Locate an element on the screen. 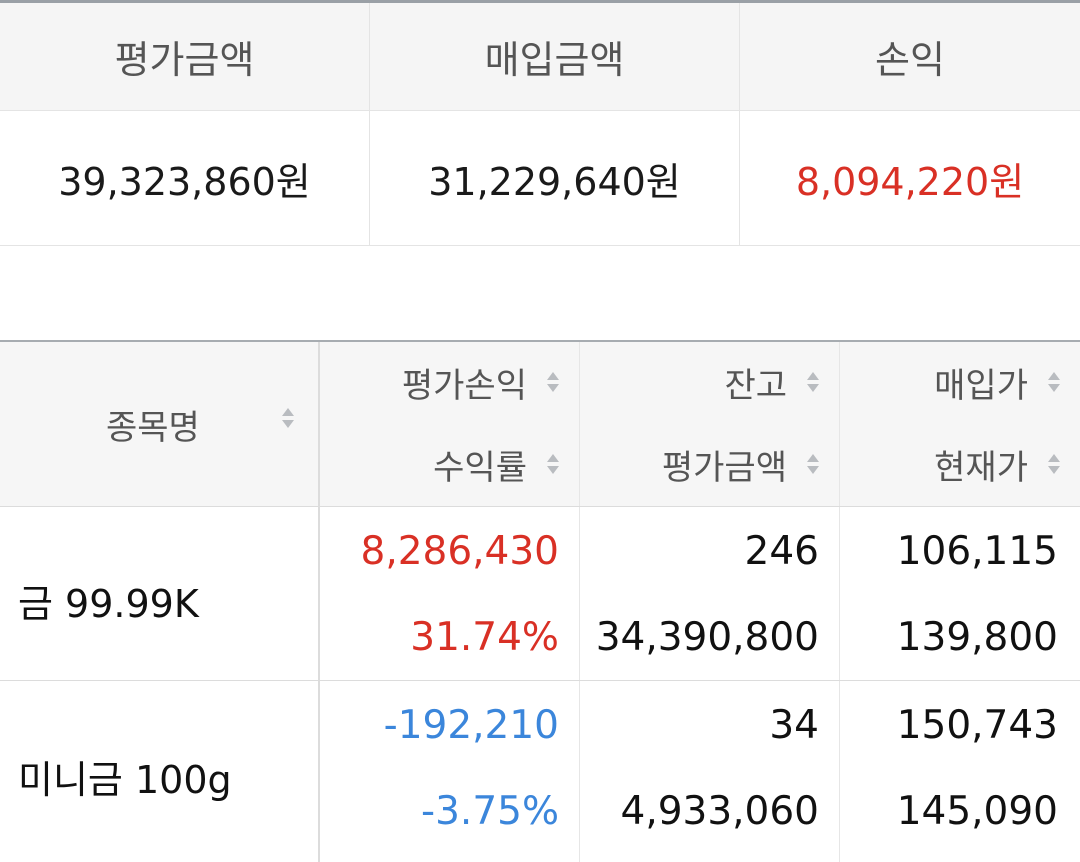 Image resolution: width=1080 pixels, height=862 pixels. item-name: 미니금 100g is located at coordinates (125, 780).